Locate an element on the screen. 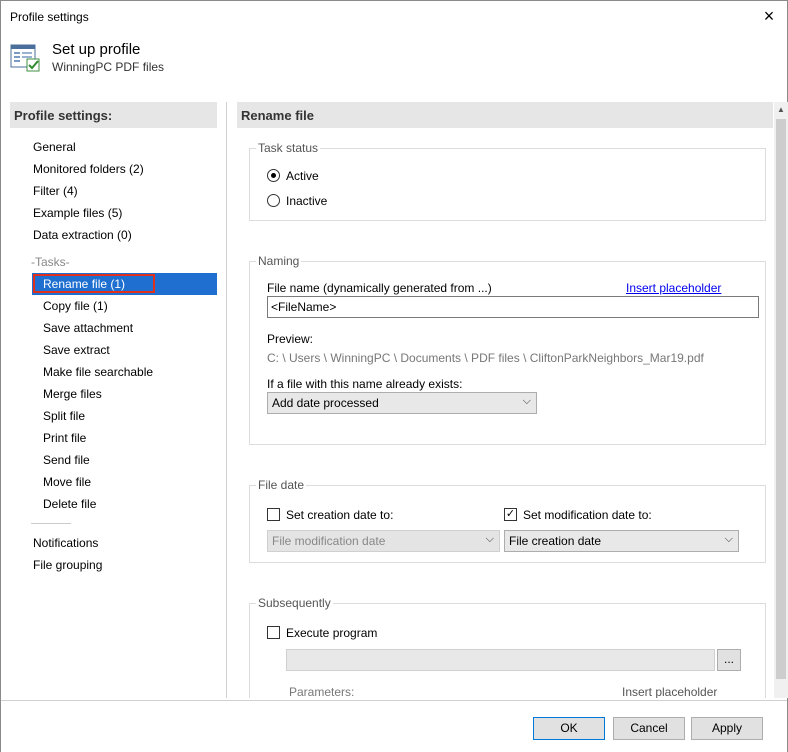 The image size is (788, 752). creation-date-value: File modification date is located at coordinates (329, 541).